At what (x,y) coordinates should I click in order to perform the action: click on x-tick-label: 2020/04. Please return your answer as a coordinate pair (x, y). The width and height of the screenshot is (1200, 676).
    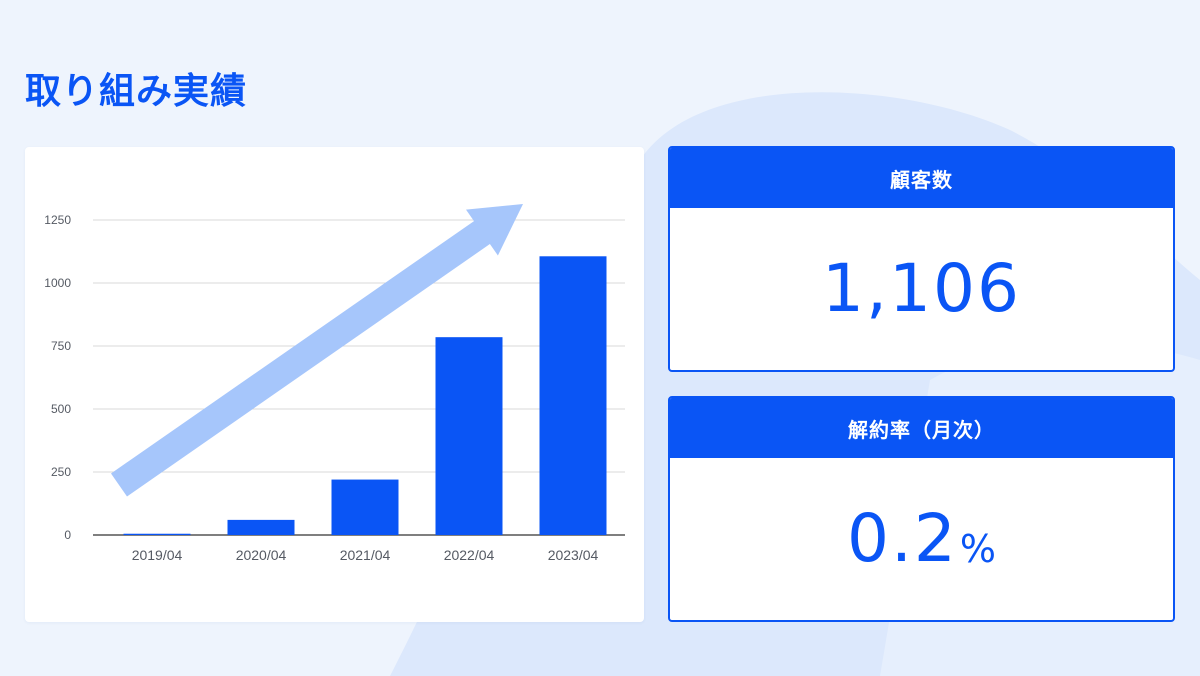
    Looking at the image, I should click on (261, 555).